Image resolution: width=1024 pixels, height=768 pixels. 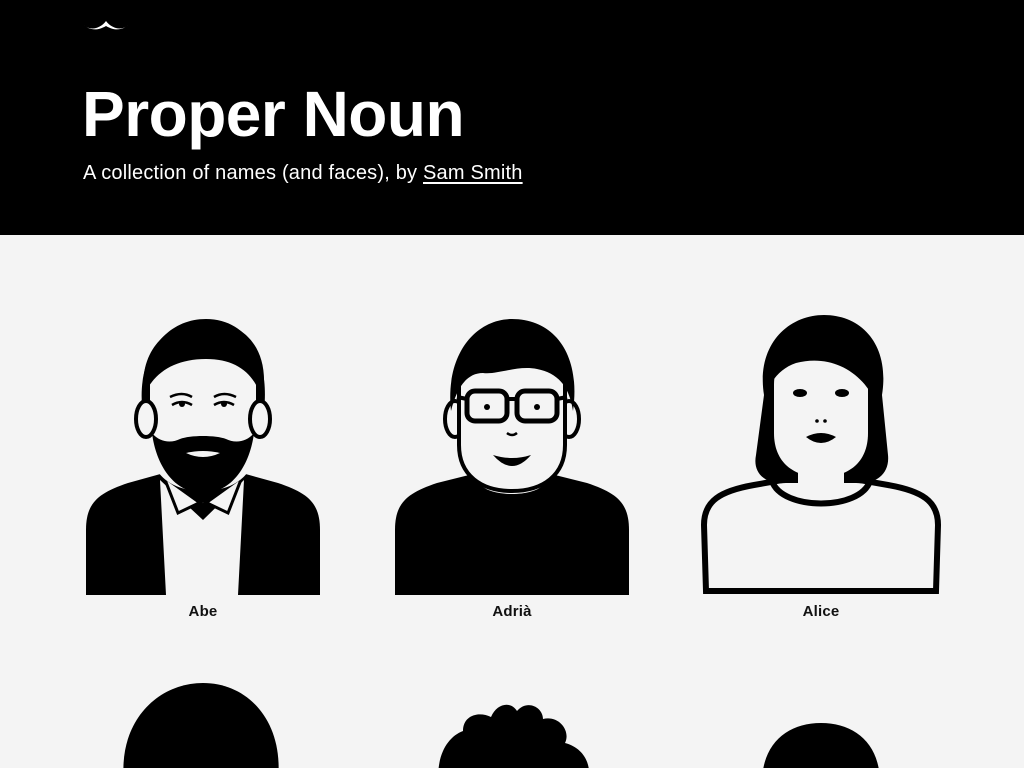 I want to click on avatar-abe-icon, so click(x=203, y=457).